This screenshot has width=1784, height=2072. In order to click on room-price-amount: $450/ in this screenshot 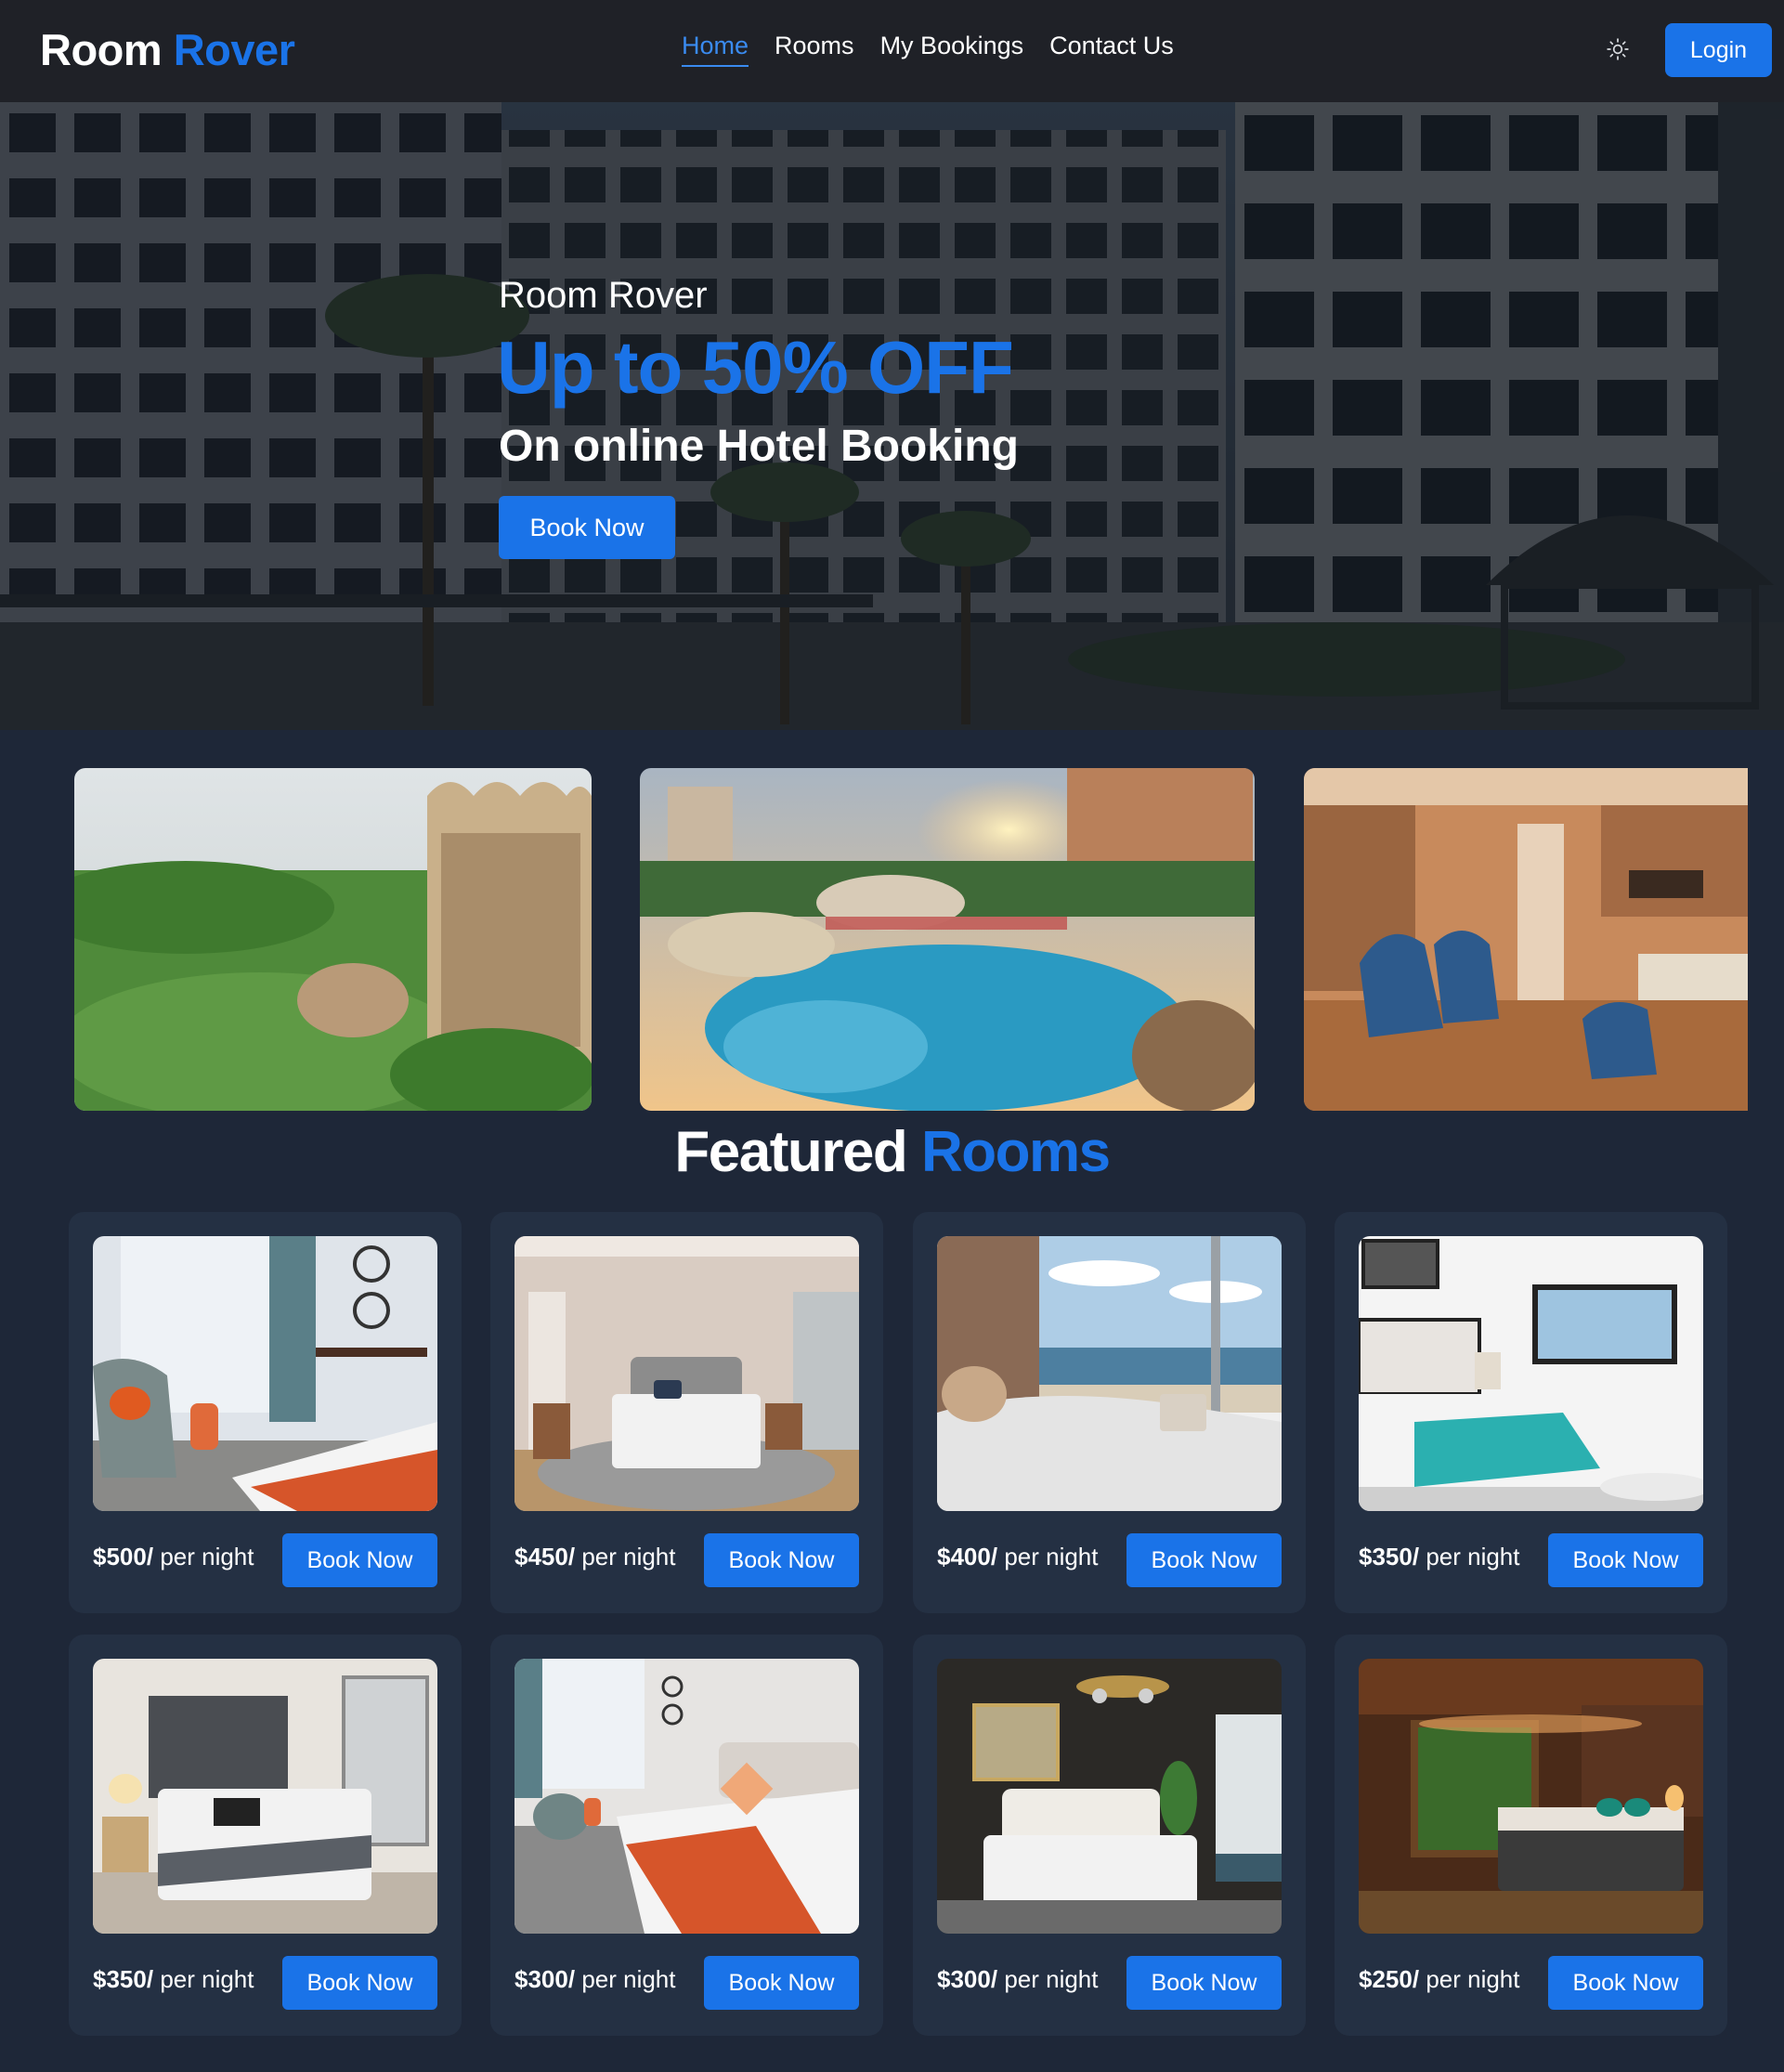, I will do `click(545, 1556)`.